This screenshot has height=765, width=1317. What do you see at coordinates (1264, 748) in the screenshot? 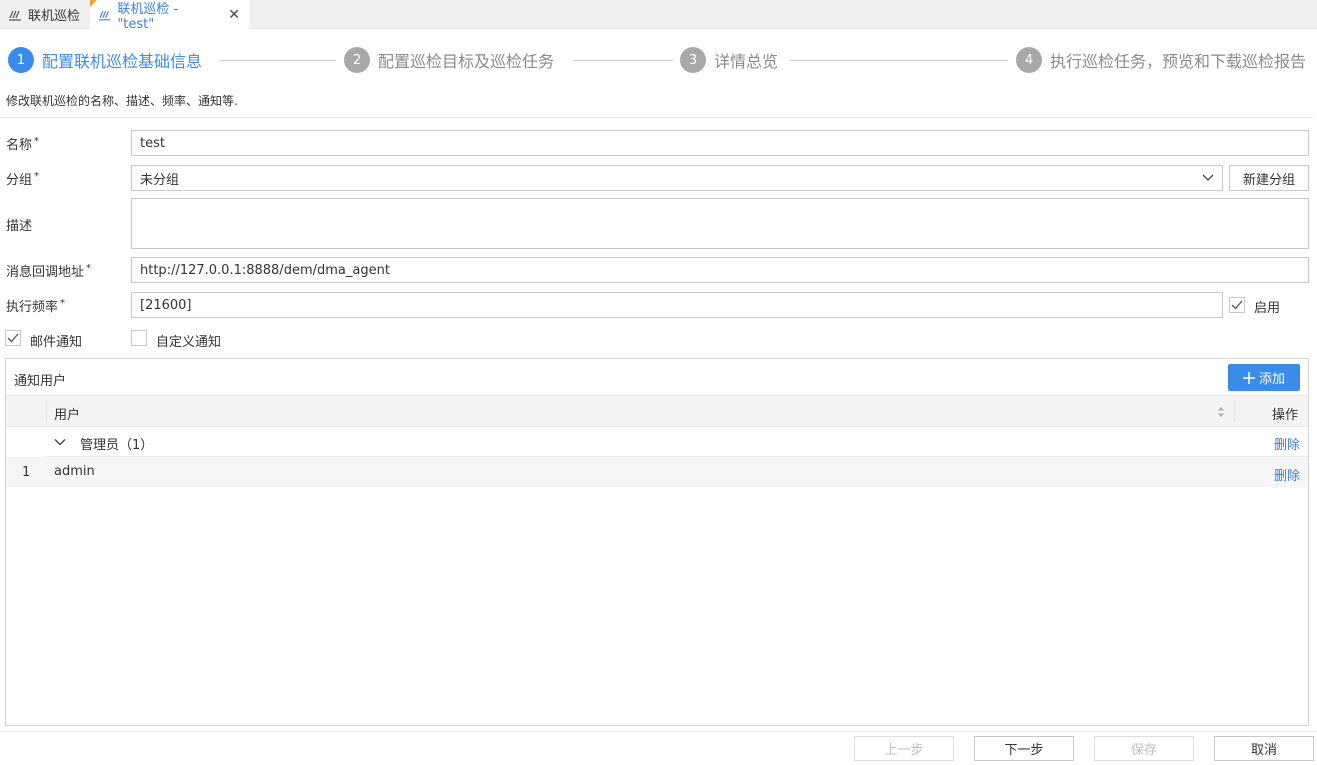
I see `cancel-button: 取消` at bounding box center [1264, 748].